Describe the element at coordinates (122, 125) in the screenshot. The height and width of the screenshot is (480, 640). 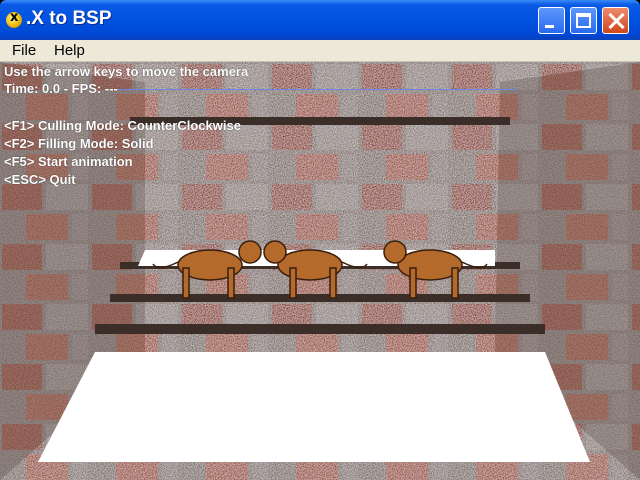
I see `culling-mode-text: <F1> Culling Mode: CounterClockwise` at that location.